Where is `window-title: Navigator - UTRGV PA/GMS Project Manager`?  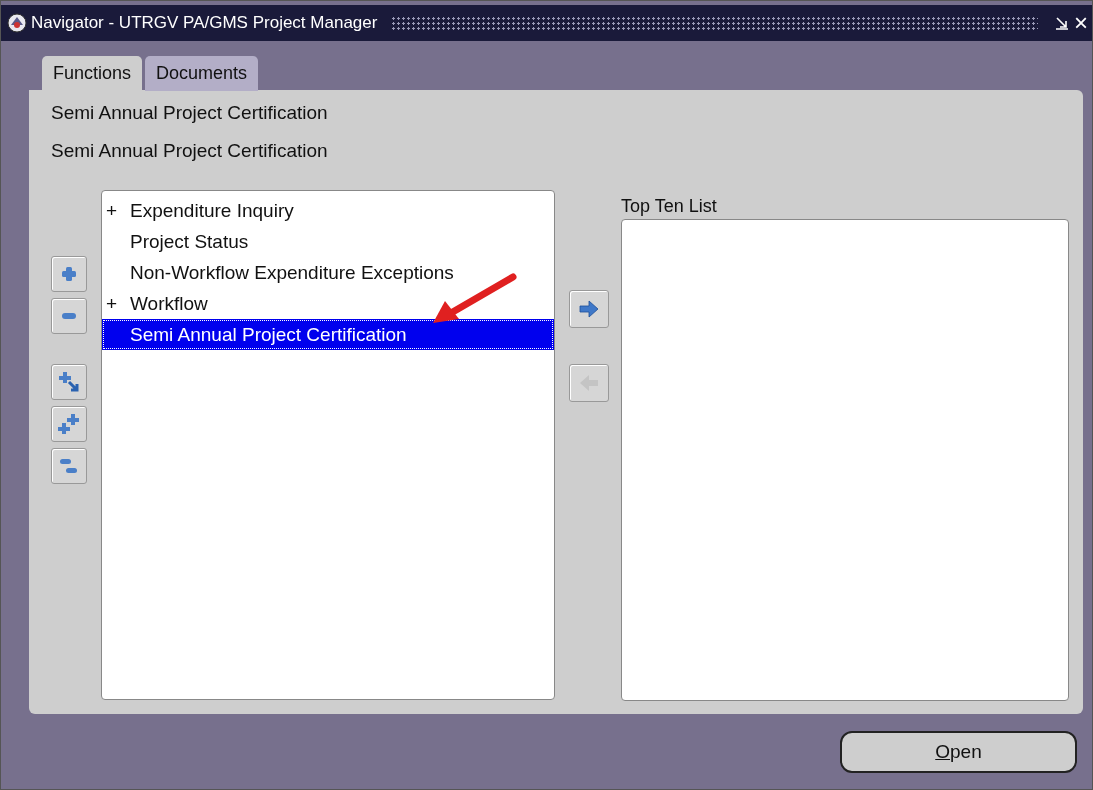 window-title: Navigator - UTRGV PA/GMS Project Manager is located at coordinates (204, 23).